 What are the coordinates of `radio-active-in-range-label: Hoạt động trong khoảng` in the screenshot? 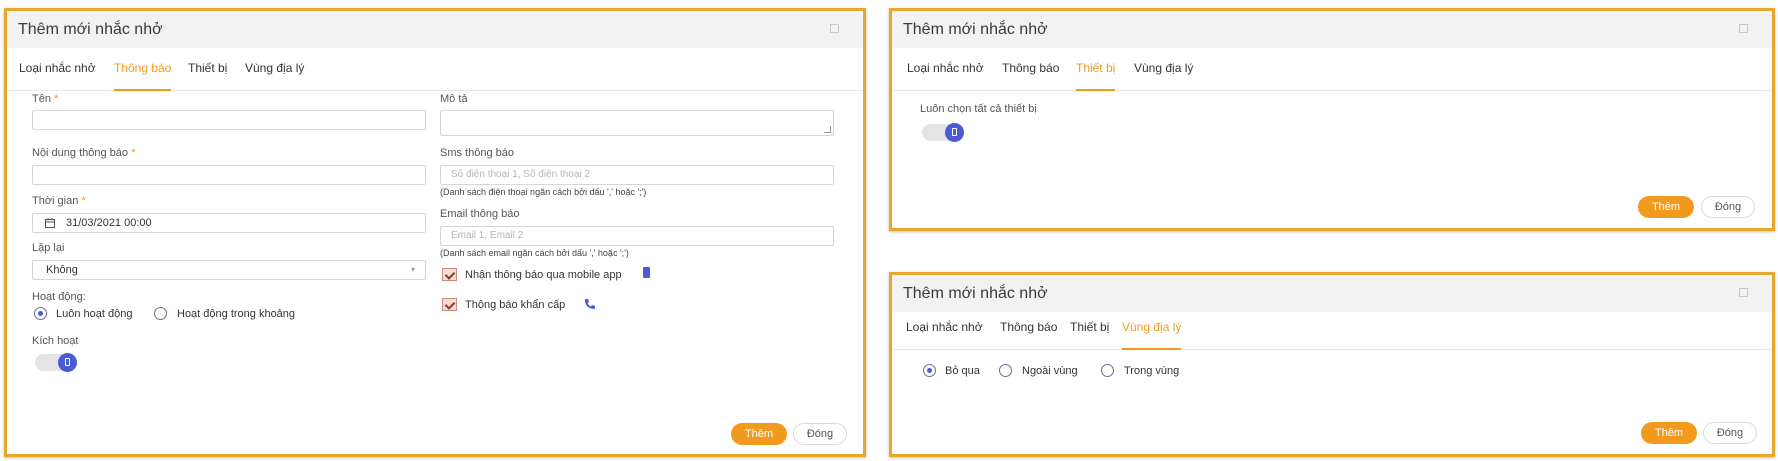 It's located at (236, 314).